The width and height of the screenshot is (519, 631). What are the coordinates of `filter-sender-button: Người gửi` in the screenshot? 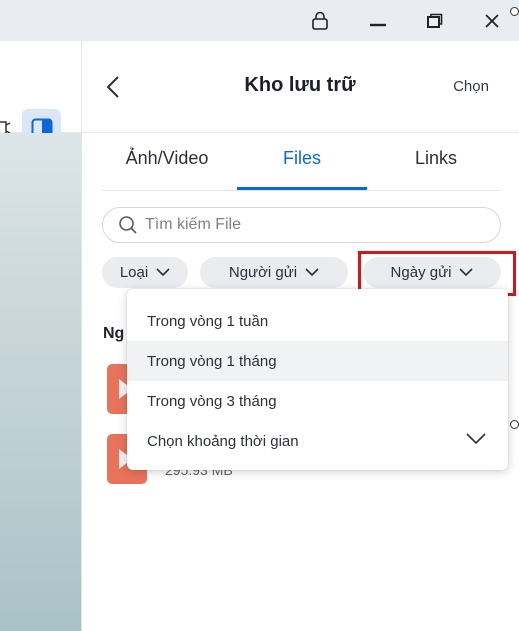 It's located at (274, 272).